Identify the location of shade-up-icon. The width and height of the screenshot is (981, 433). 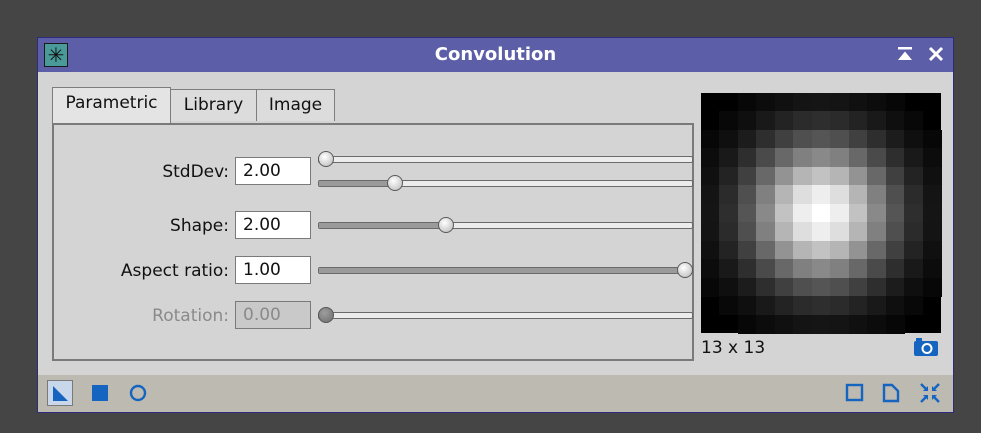
(905, 54).